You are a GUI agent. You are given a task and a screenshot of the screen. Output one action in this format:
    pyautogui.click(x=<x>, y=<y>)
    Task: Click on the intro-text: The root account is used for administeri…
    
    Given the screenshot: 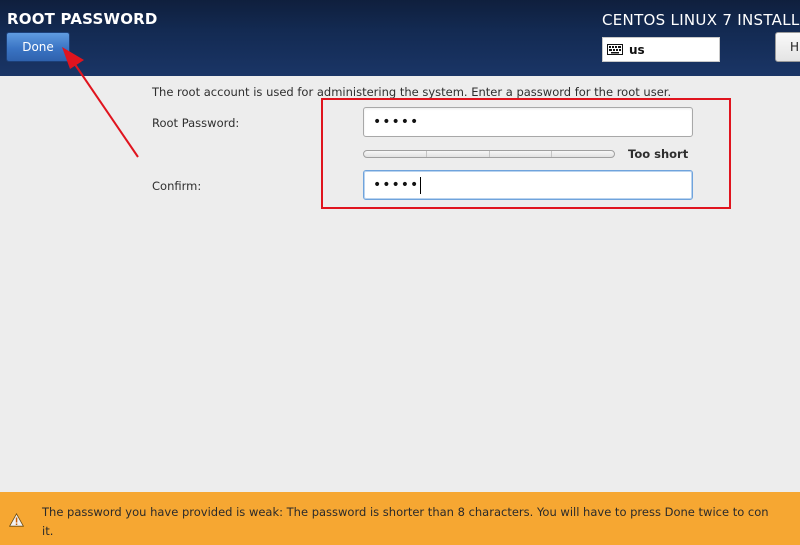 What is the action you would take?
    pyautogui.click(x=412, y=92)
    